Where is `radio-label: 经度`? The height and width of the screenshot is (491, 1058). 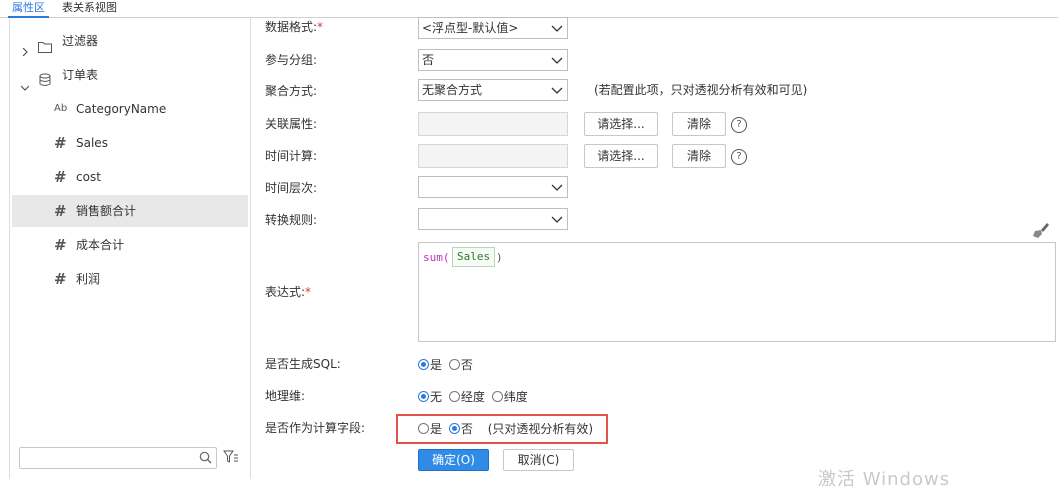 radio-label: 经度 is located at coordinates (472, 396).